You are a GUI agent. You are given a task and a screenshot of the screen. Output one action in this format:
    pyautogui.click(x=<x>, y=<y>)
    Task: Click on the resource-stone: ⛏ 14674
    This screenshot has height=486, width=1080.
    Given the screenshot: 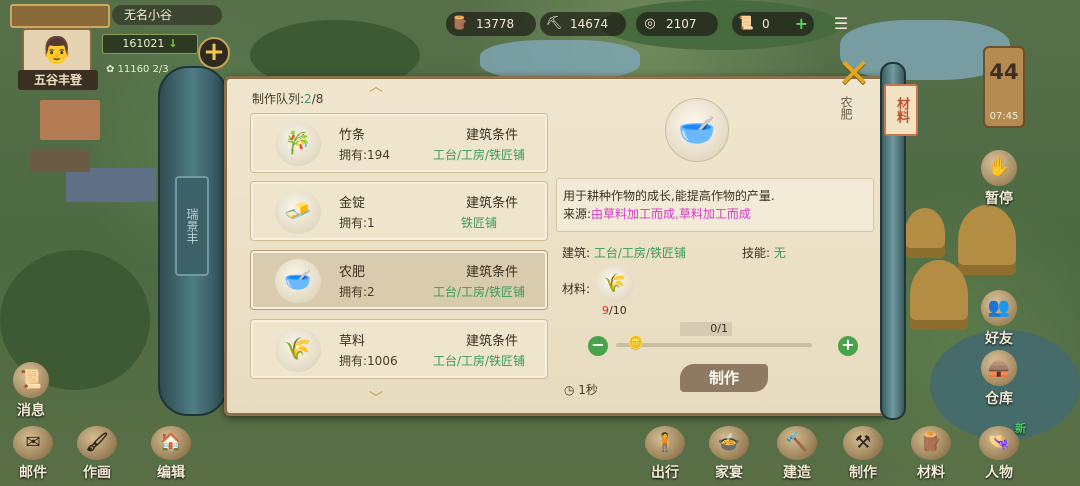 What is the action you would take?
    pyautogui.click(x=583, y=24)
    